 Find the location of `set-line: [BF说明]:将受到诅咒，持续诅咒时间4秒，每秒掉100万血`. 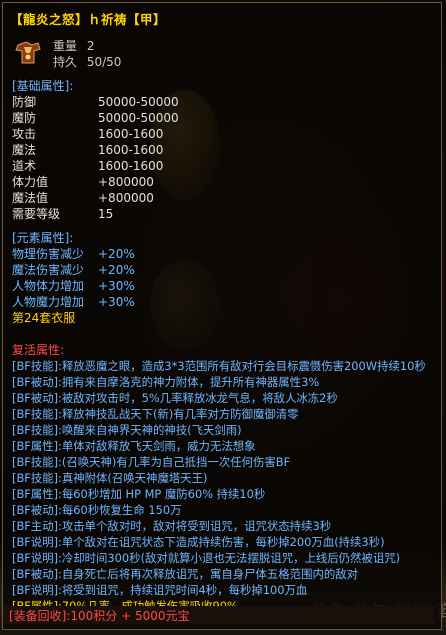

set-line: [BF说明]:将受到诅咒，持续诅咒时间4秒，每秒掉100万血 is located at coordinates (160, 590).